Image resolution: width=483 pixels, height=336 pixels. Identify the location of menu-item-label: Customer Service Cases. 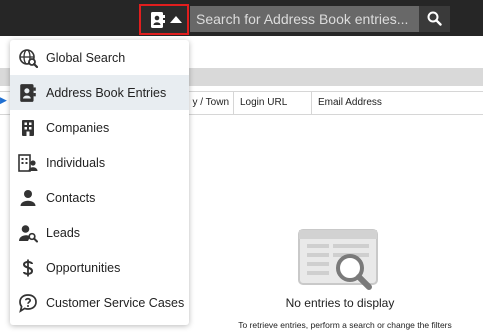
(115, 302).